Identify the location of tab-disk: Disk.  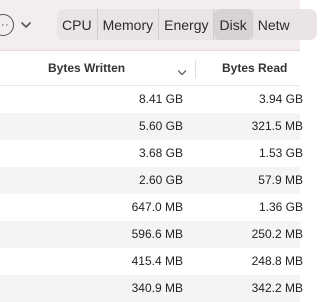
(233, 24).